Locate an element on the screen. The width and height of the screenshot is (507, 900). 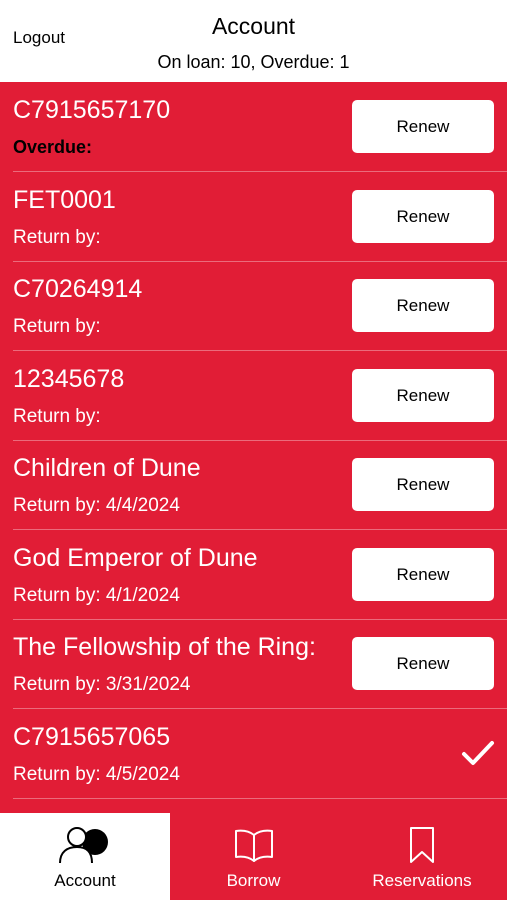
row-divider is located at coordinates (260, 798).